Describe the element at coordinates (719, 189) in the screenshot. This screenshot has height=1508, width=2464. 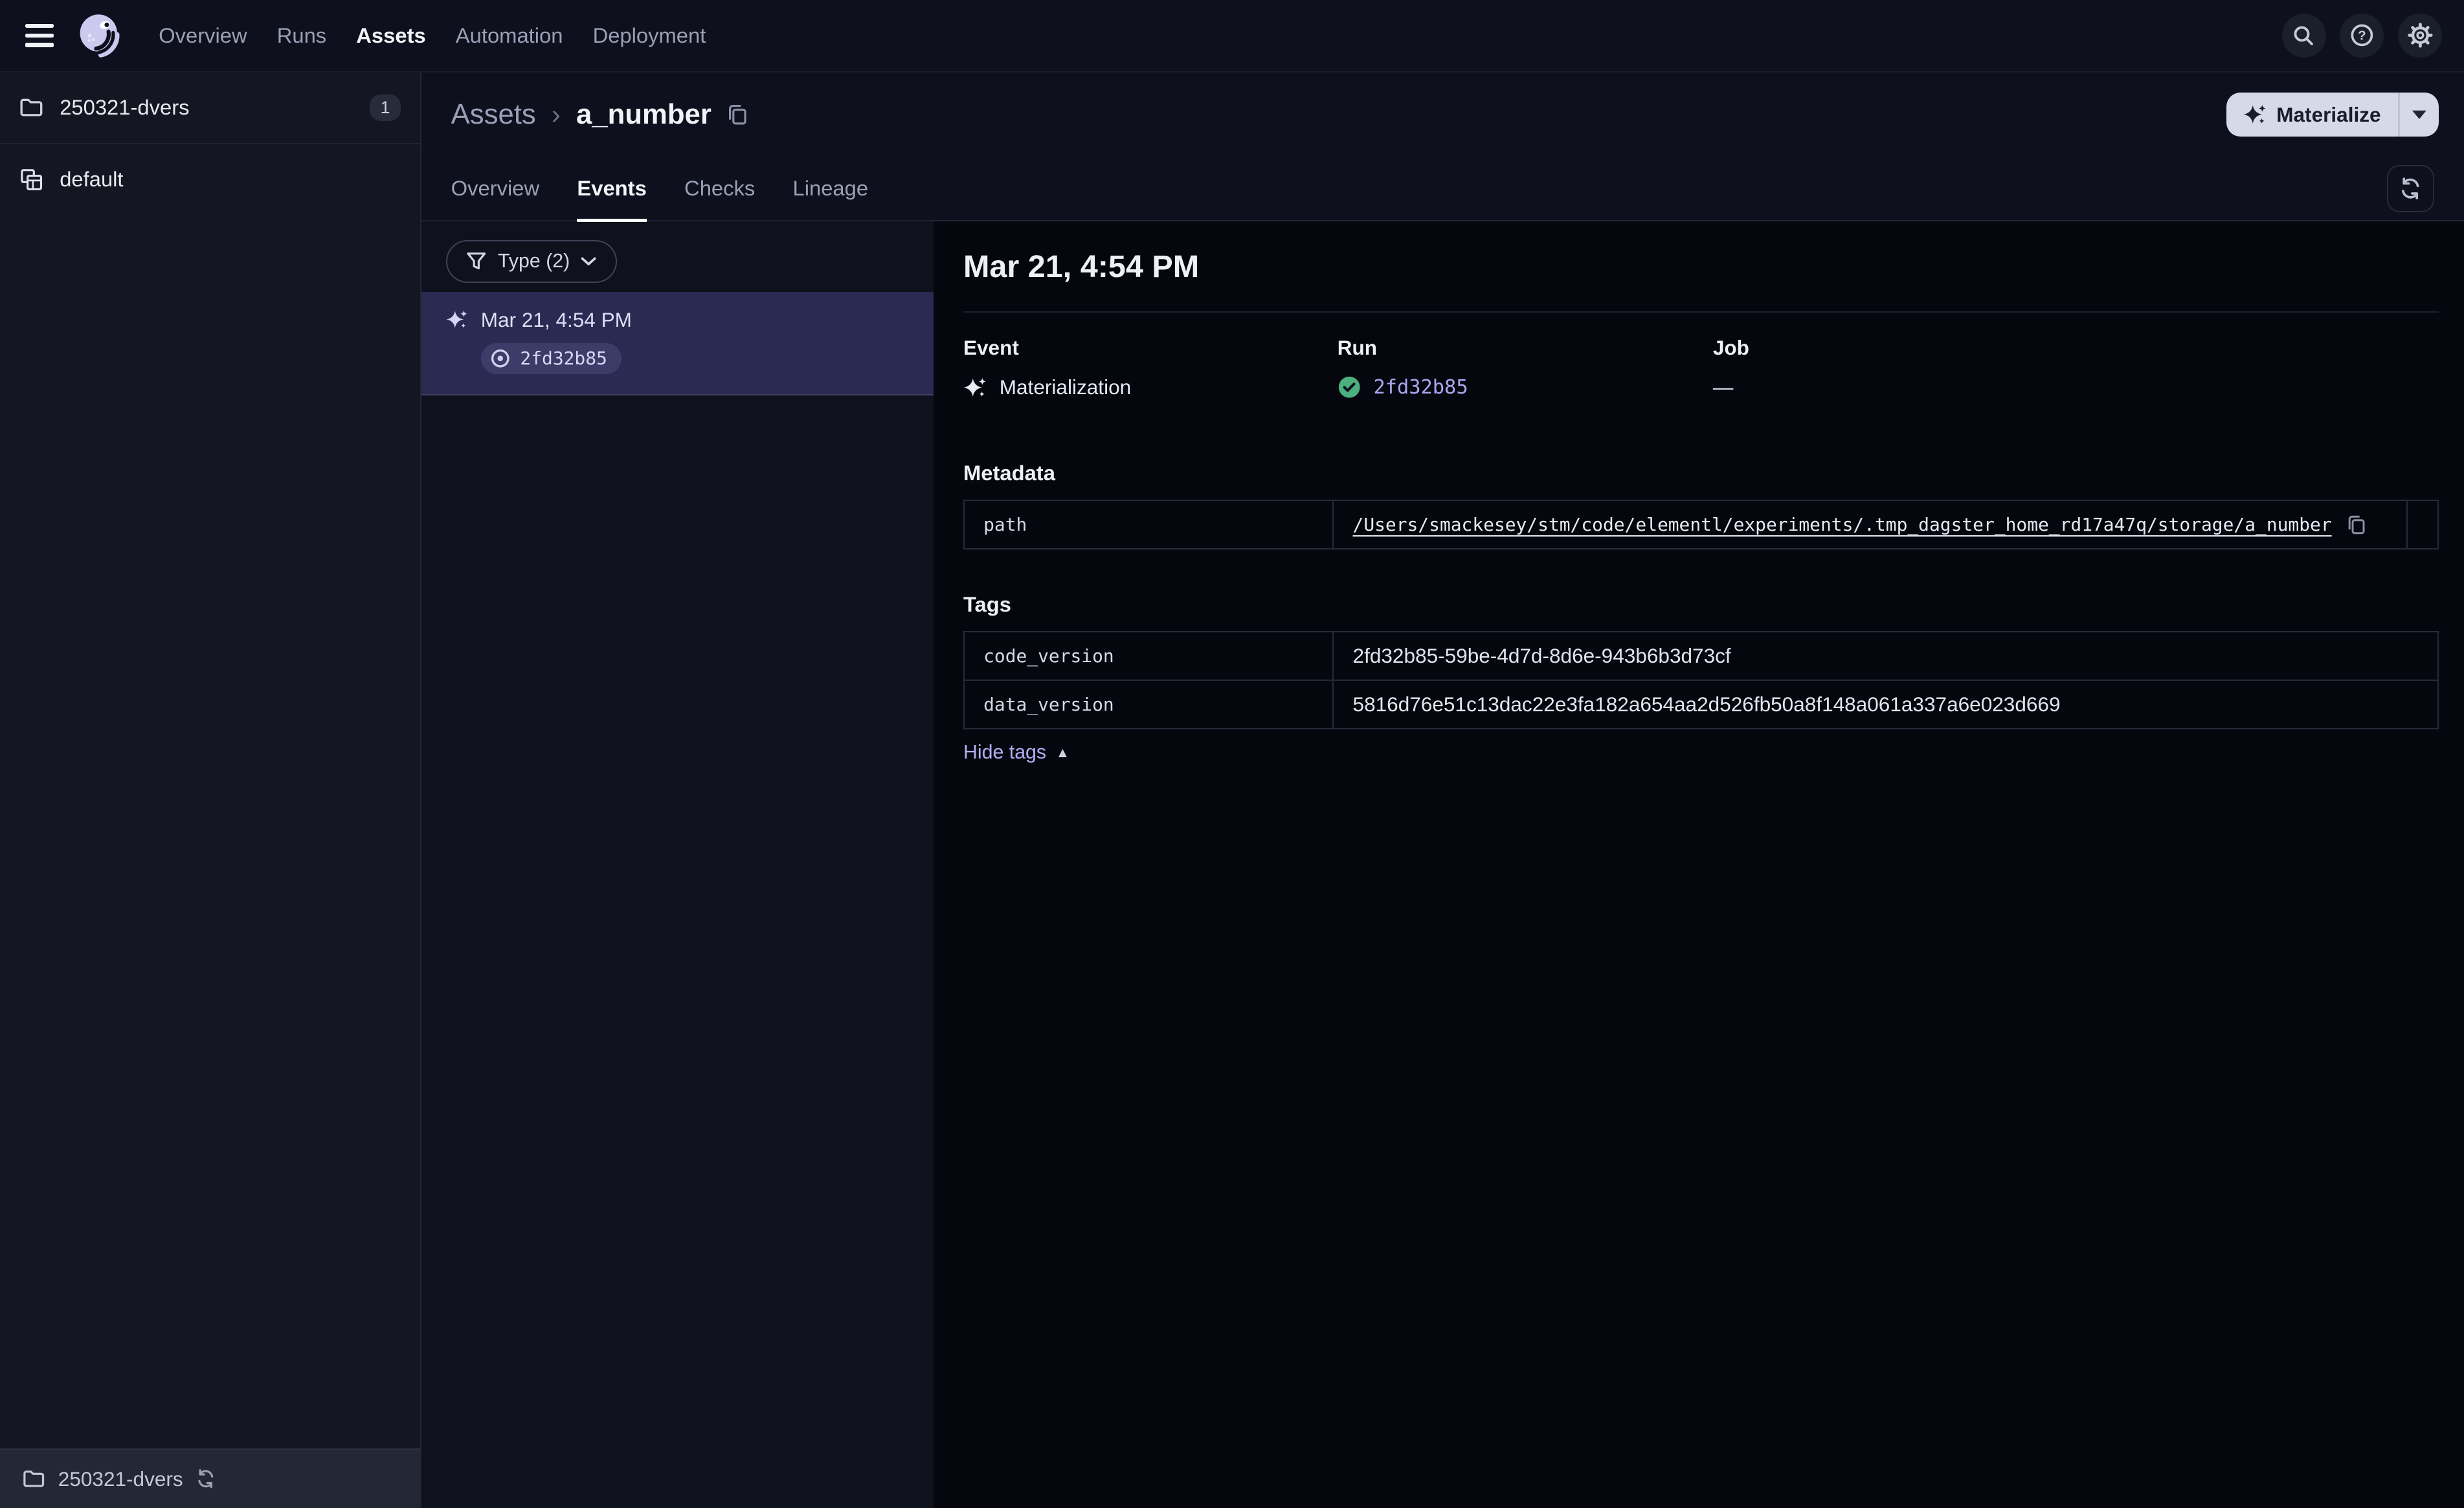
I see `tab-checks: Checks` at that location.